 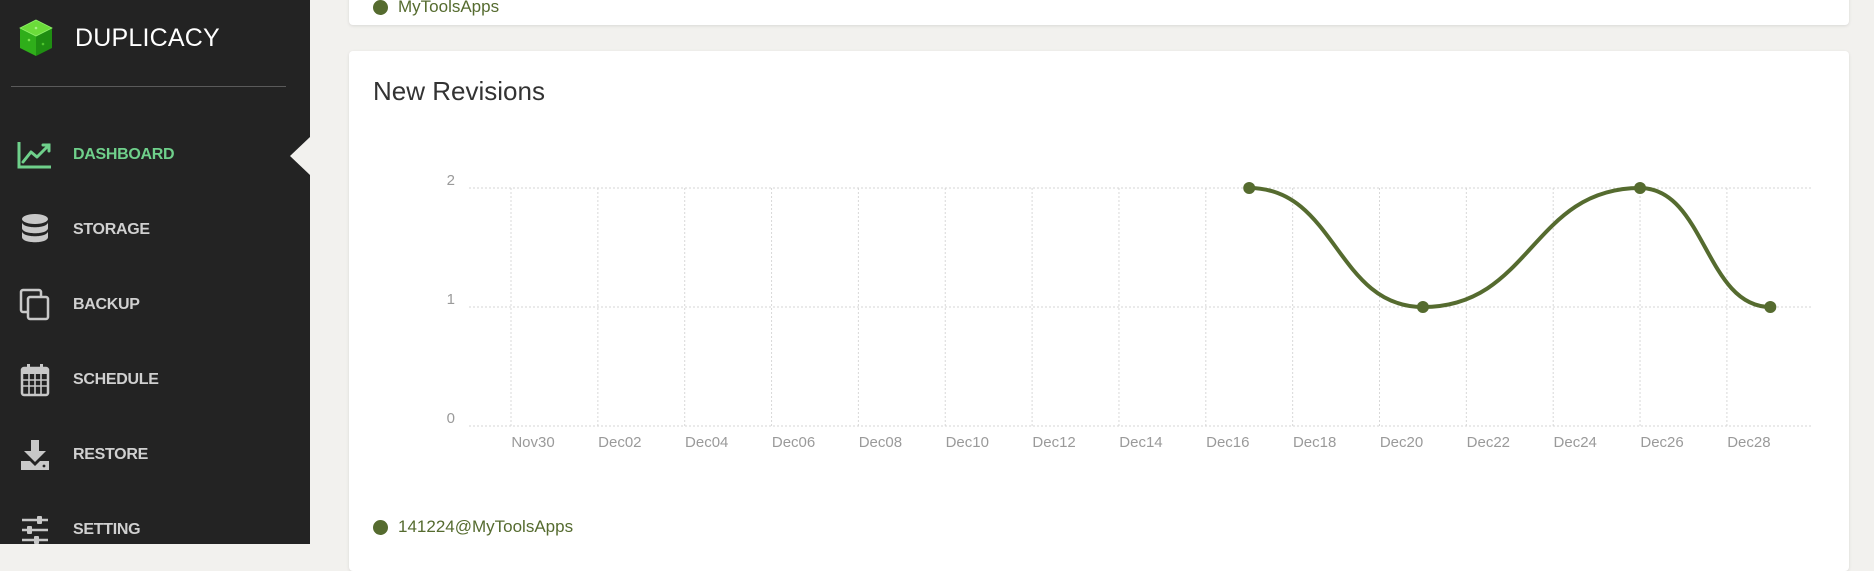 I want to click on calendar-icon, so click(x=35, y=380).